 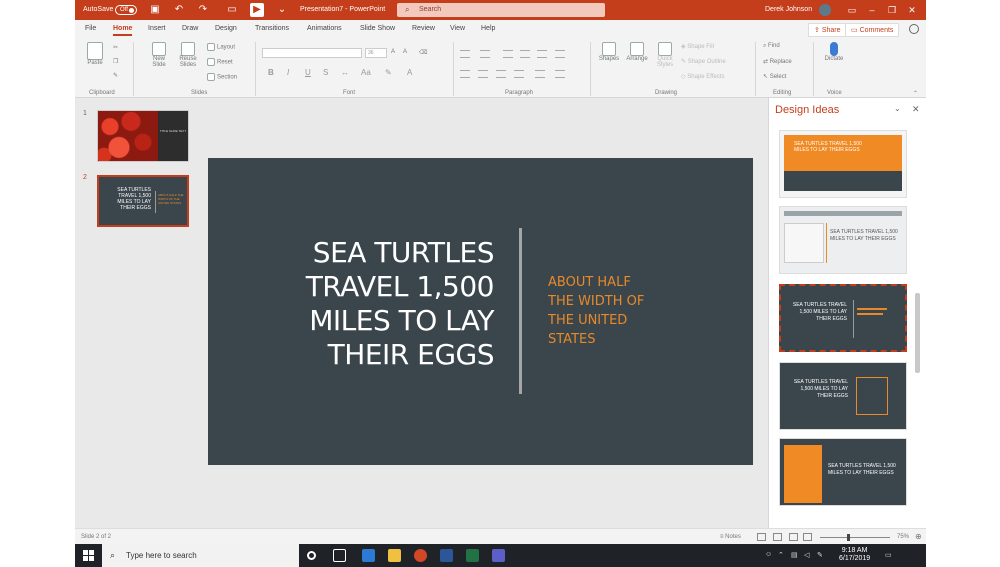 I want to click on shape-effects-button: ◇ Shape Effects, so click(x=703, y=76).